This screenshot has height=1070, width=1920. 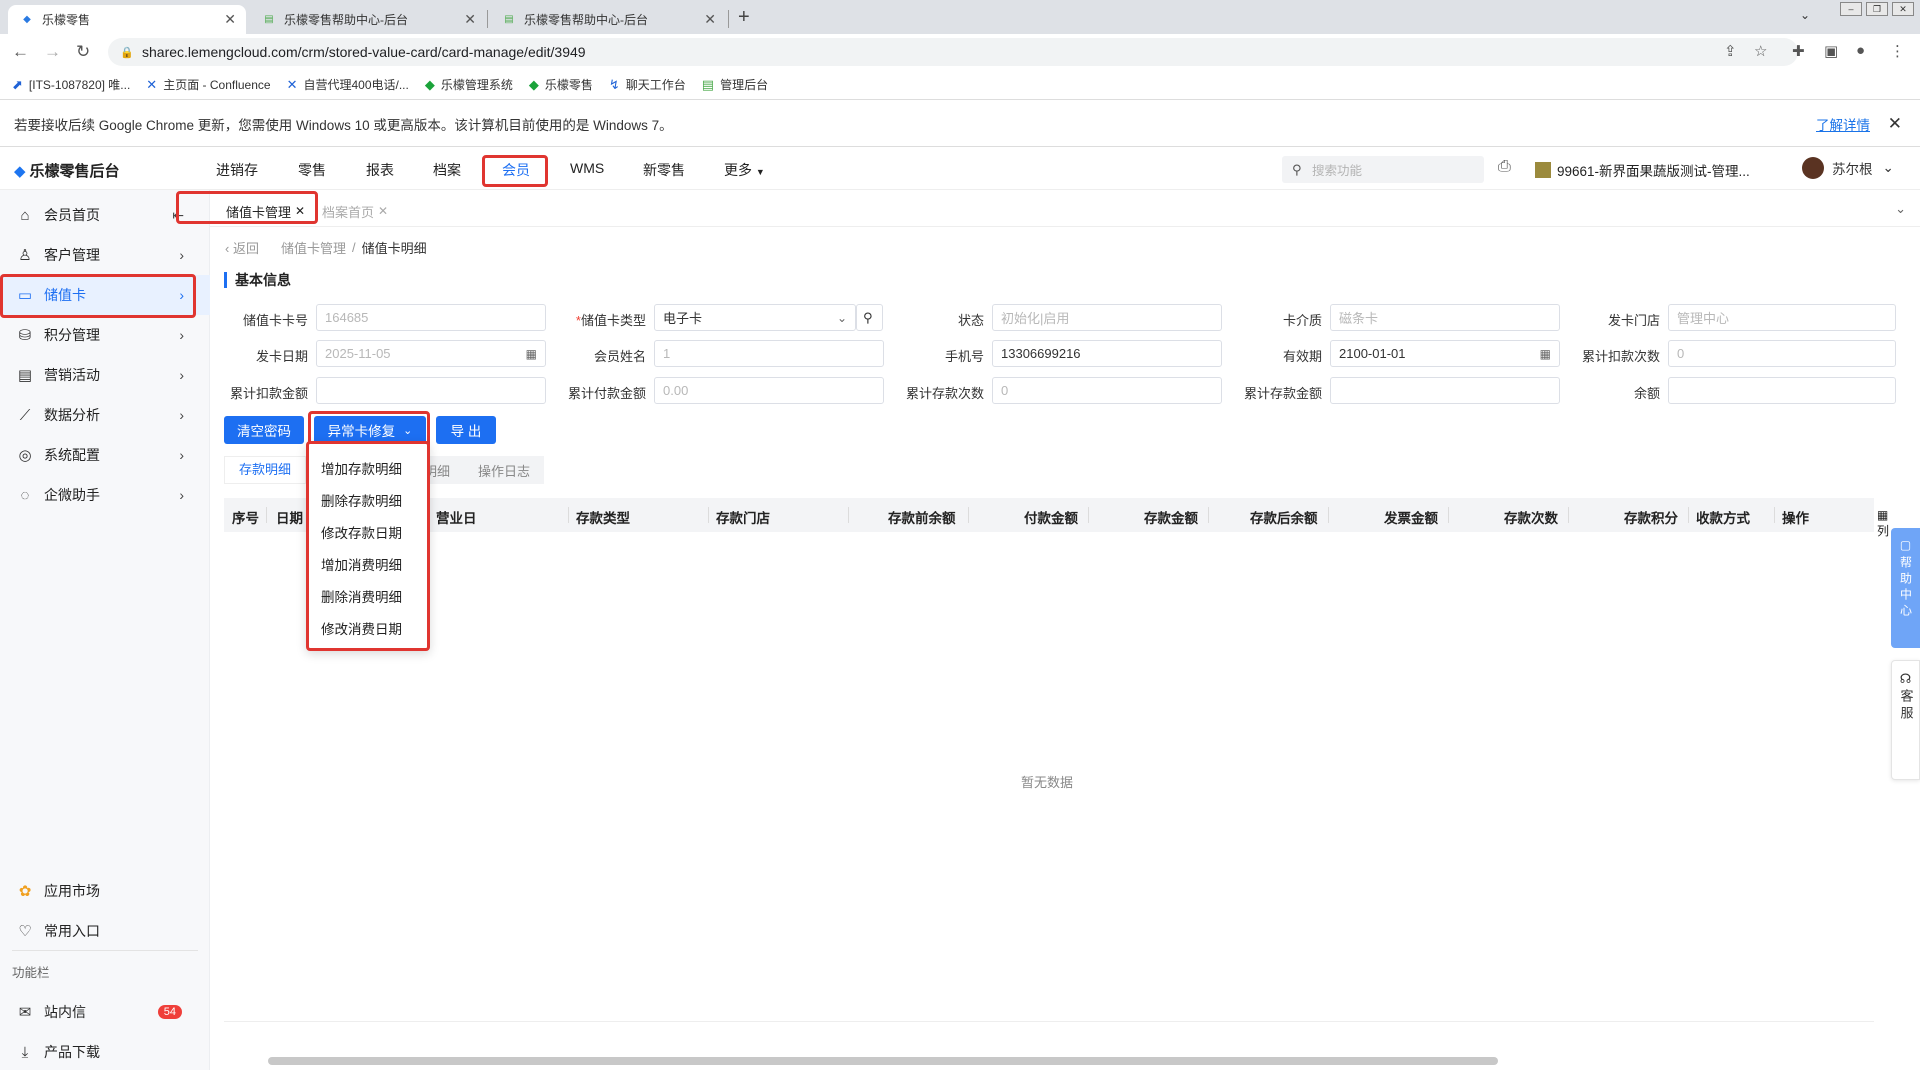 I want to click on status-field: 初始化|启用, so click(x=1107, y=317).